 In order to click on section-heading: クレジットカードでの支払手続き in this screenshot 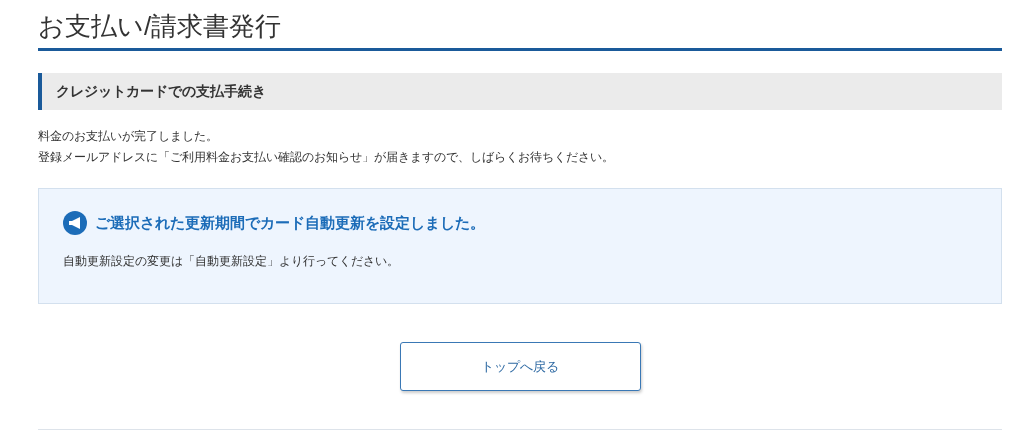, I will do `click(520, 91)`.